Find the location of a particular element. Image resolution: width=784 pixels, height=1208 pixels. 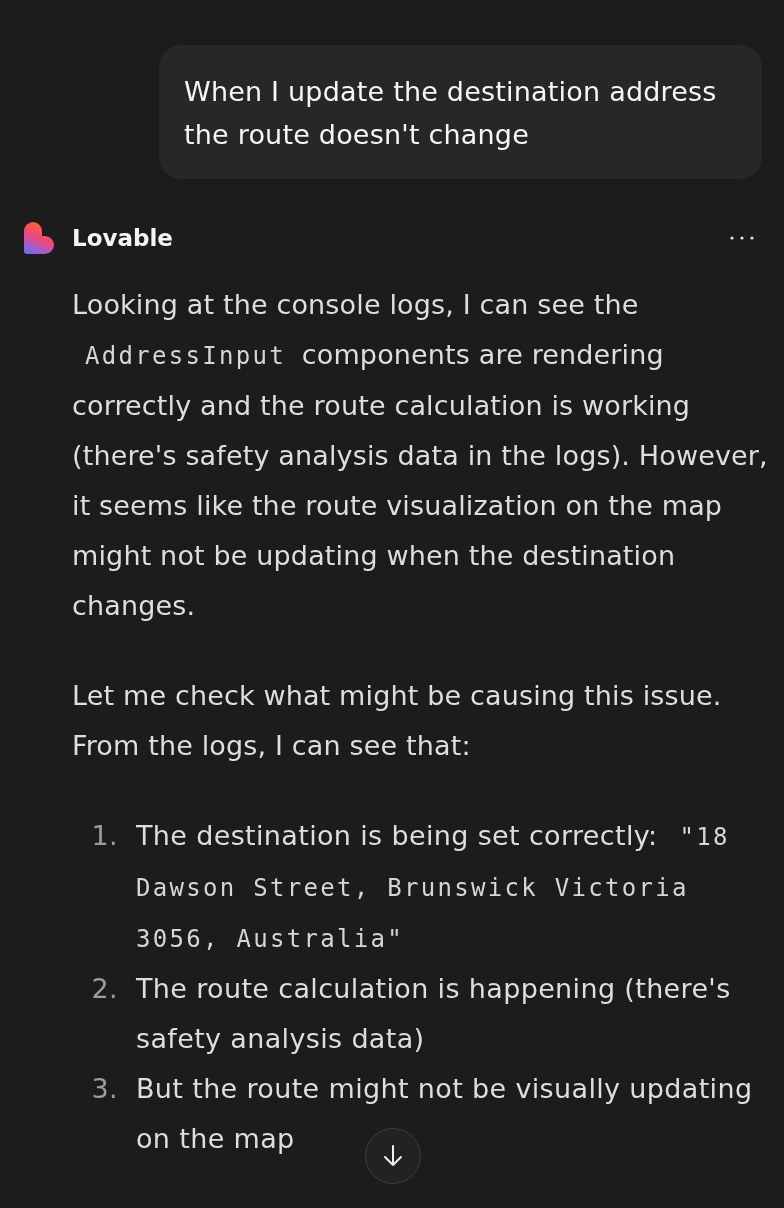

ellipsis-icon is located at coordinates (742, 238).